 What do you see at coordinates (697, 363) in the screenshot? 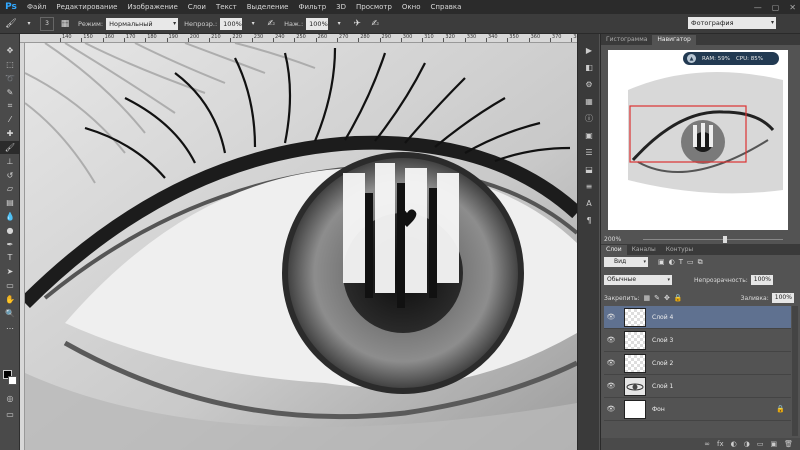
I see `layer-row: 👁 Слой 2` at bounding box center [697, 363].